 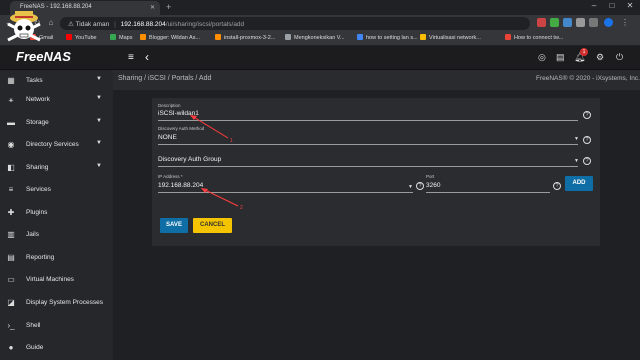 I want to click on jails-icon: ▥, so click(x=11, y=234).